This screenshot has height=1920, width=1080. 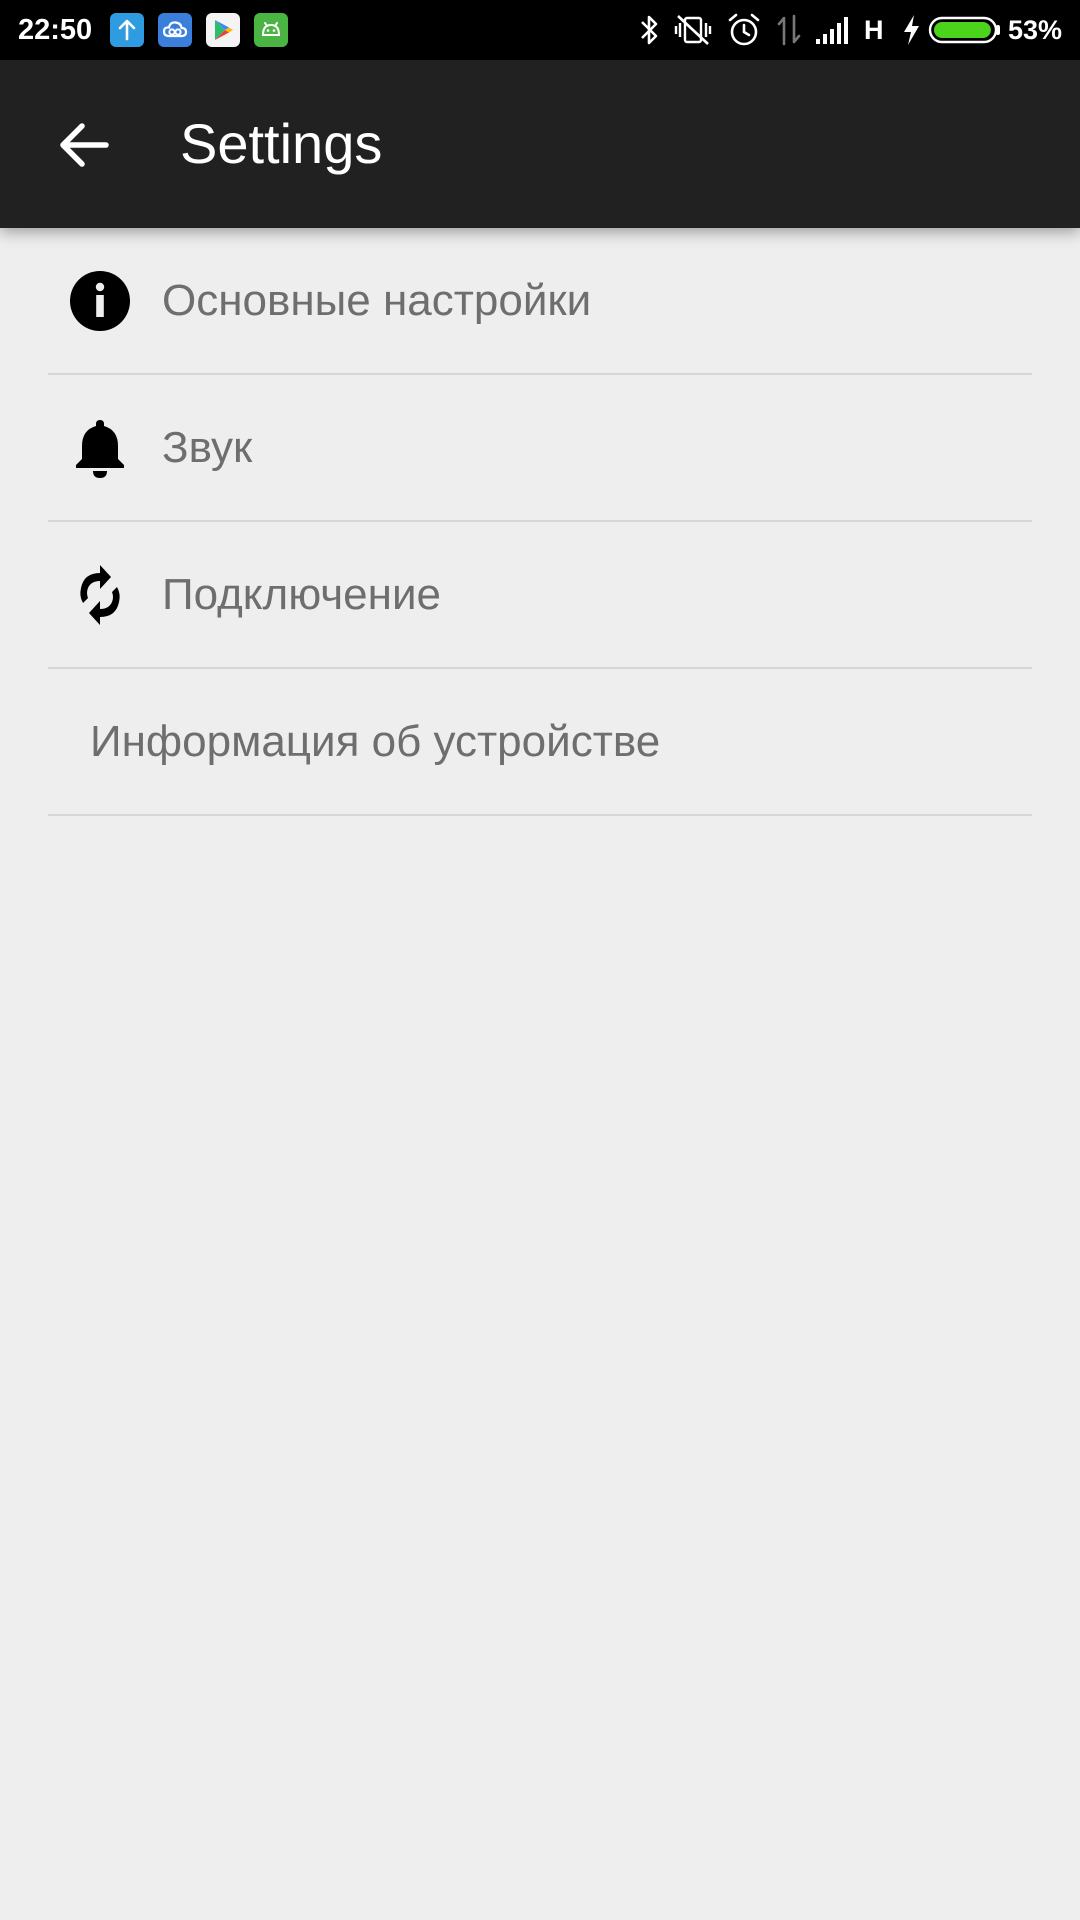 I want to click on sync-icon, so click(x=100, y=594).